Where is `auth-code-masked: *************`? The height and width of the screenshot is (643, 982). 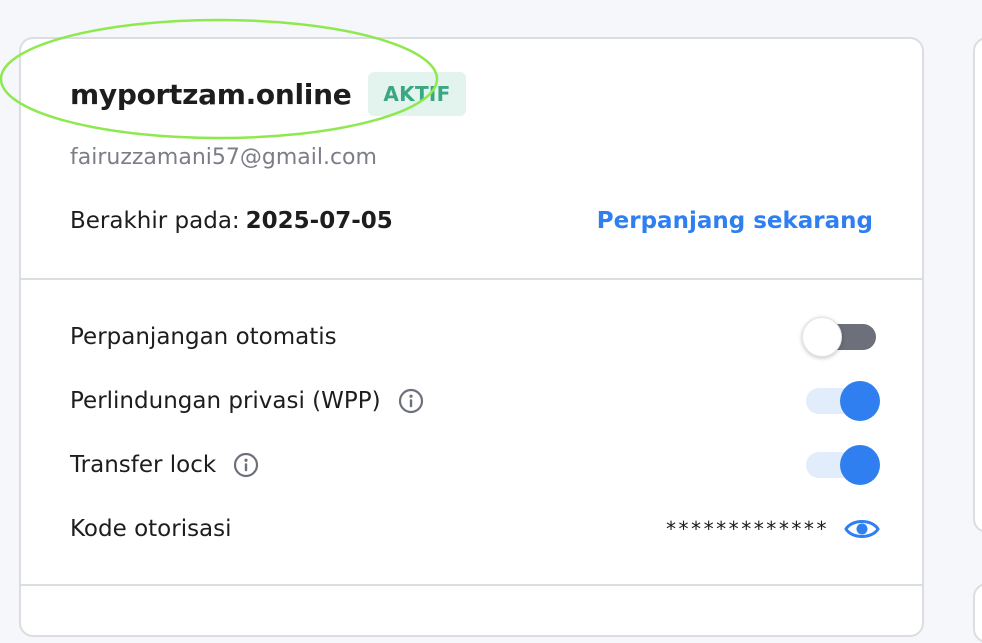
auth-code-masked: ************* is located at coordinates (746, 529).